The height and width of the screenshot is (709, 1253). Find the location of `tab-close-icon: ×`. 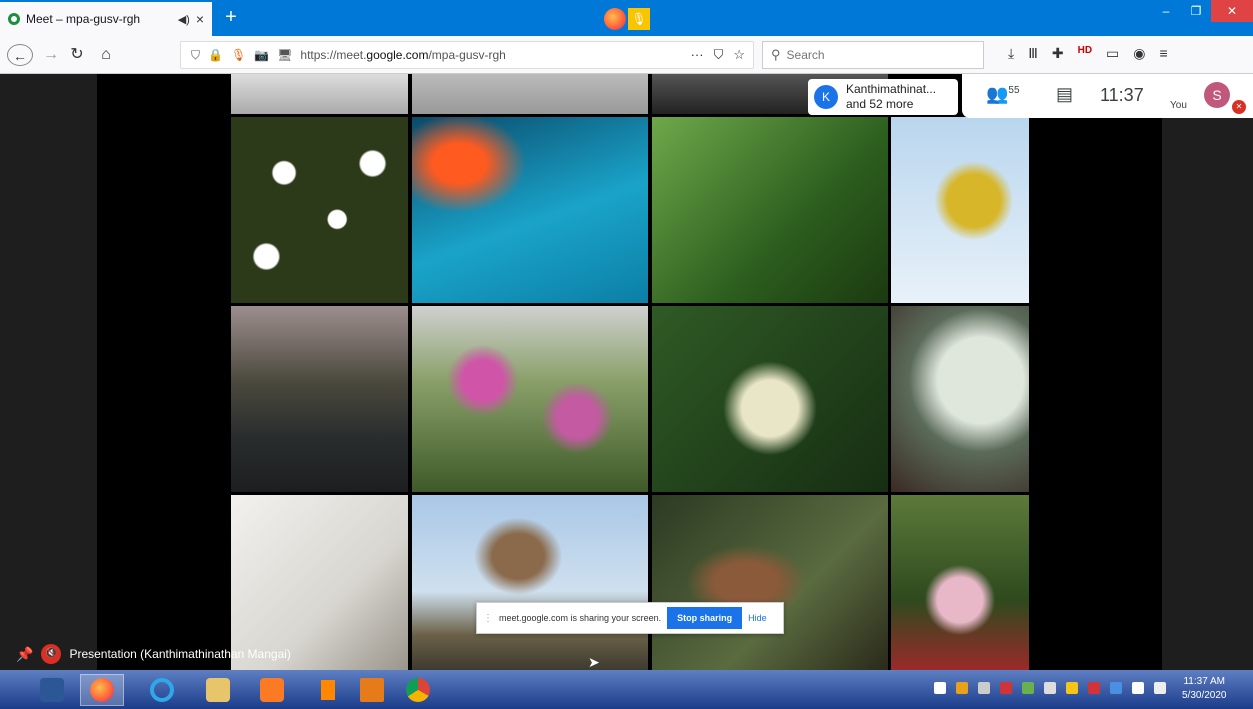

tab-close-icon: × is located at coordinates (200, 19).